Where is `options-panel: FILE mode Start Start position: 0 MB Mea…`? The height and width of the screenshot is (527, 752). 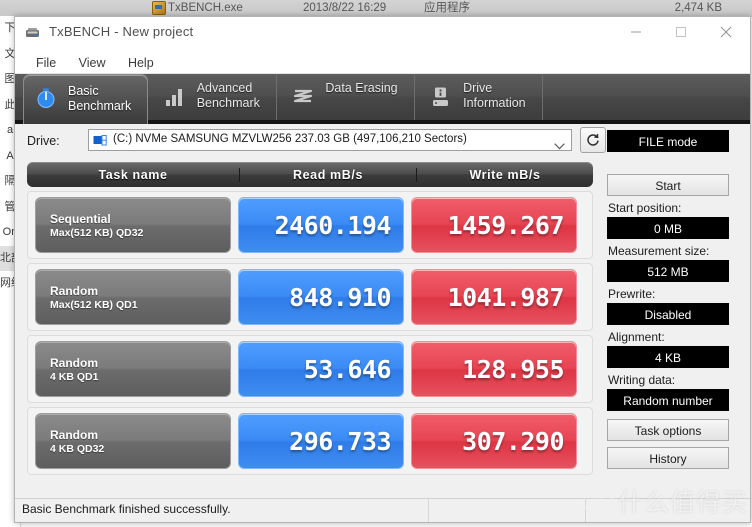
options-panel: FILE mode Start Start position: 0 MB Mea… is located at coordinates (672, 323).